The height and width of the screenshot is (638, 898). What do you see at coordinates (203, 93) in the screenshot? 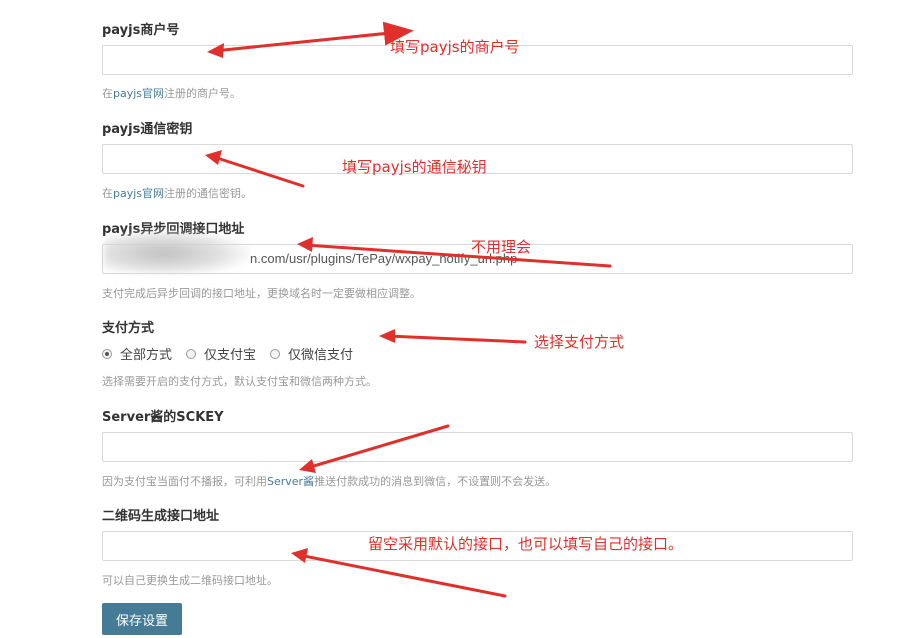
I see `desc-suffix: 注册的商户号。` at bounding box center [203, 93].